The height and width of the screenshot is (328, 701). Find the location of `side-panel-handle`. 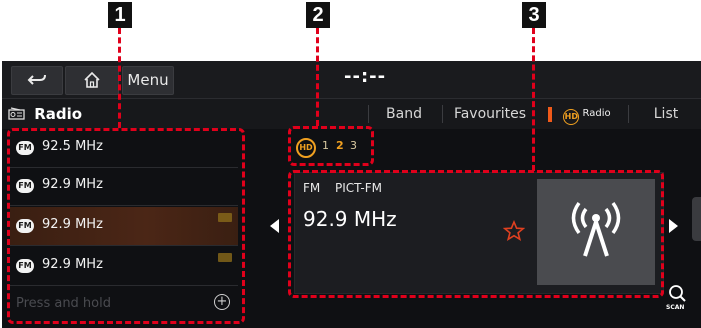

side-panel-handle is located at coordinates (696, 219).